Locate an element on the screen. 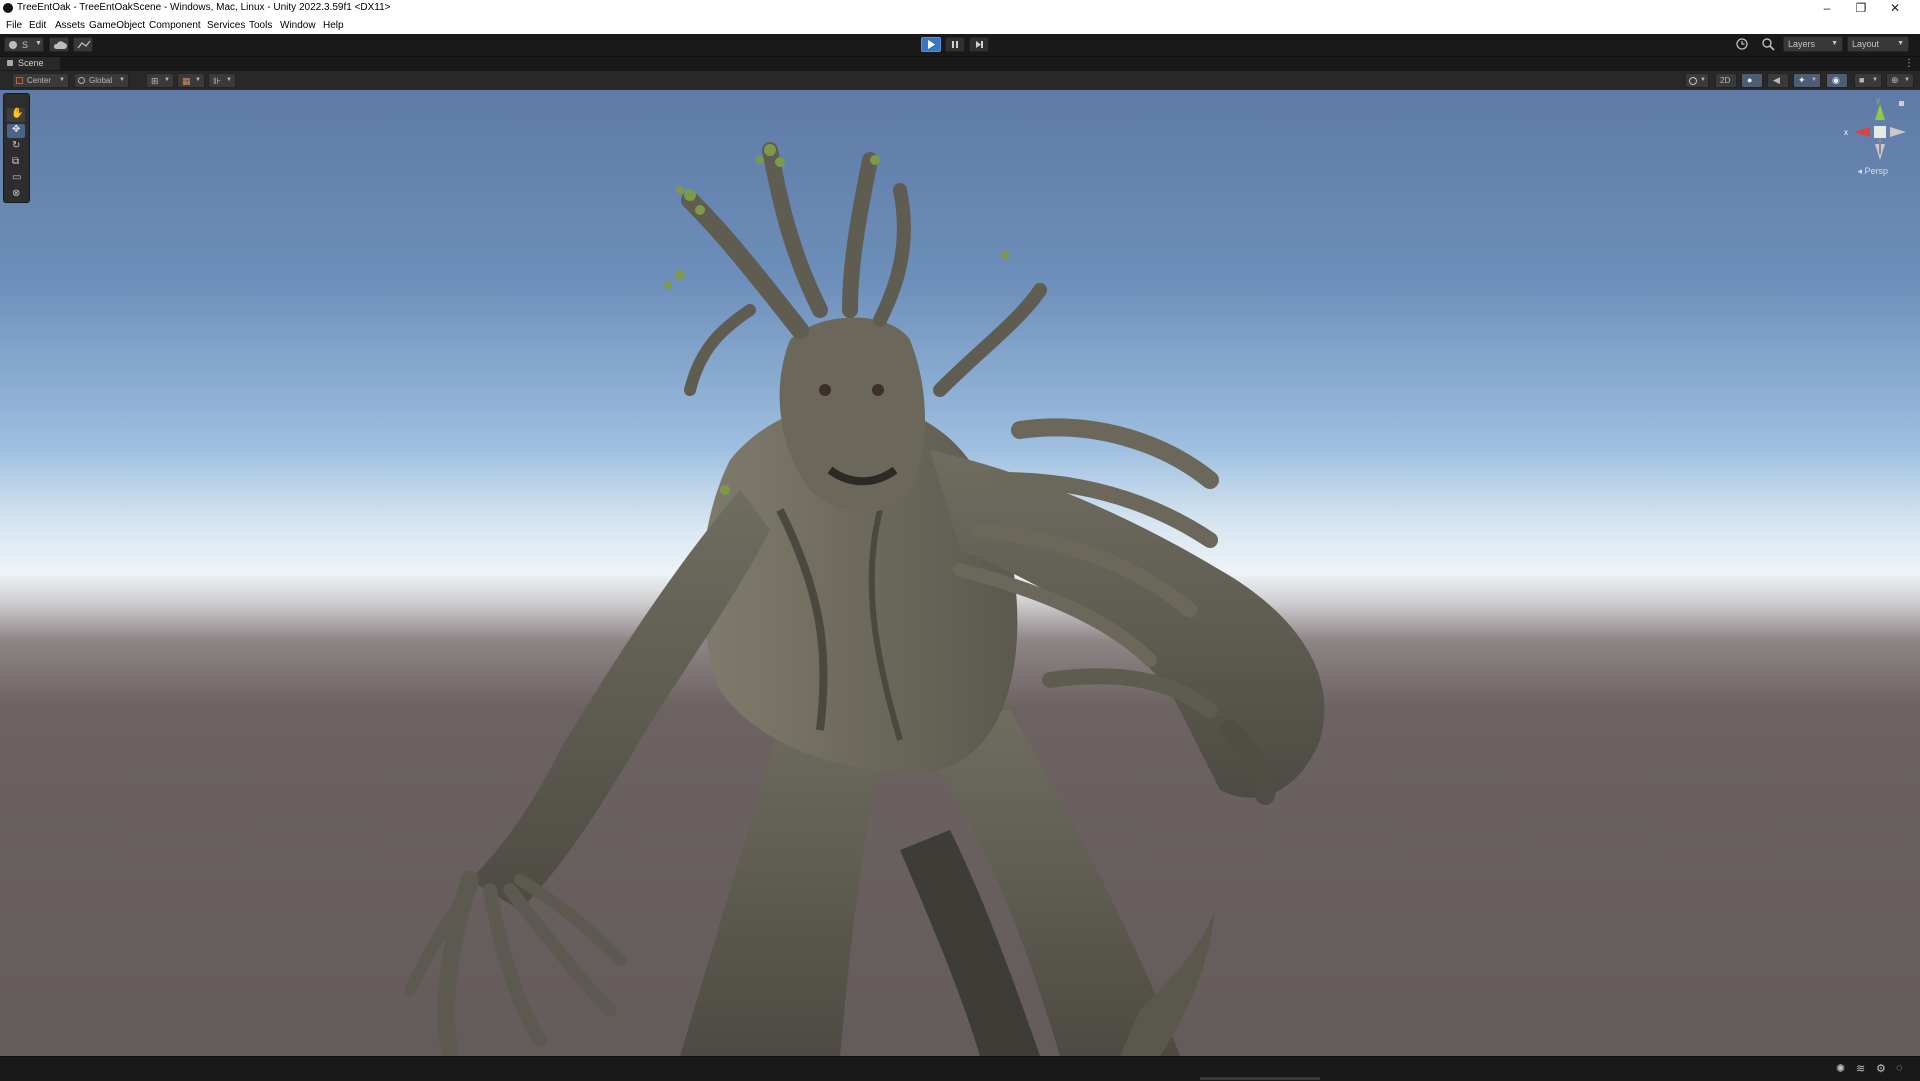  cloud-sync-icon: ◌ is located at coordinates (1899, 1068).